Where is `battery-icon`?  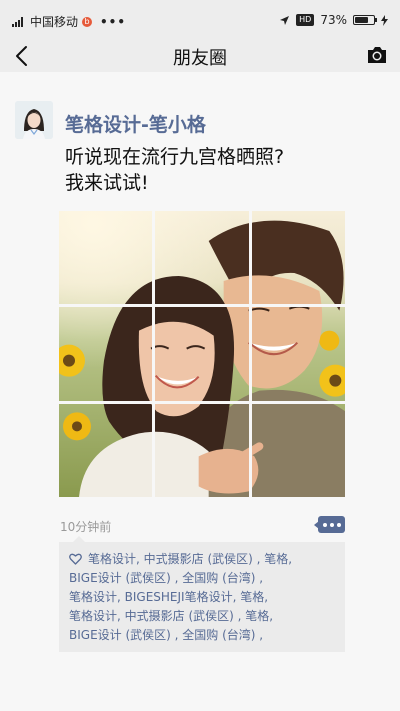
battery-icon is located at coordinates (365, 20).